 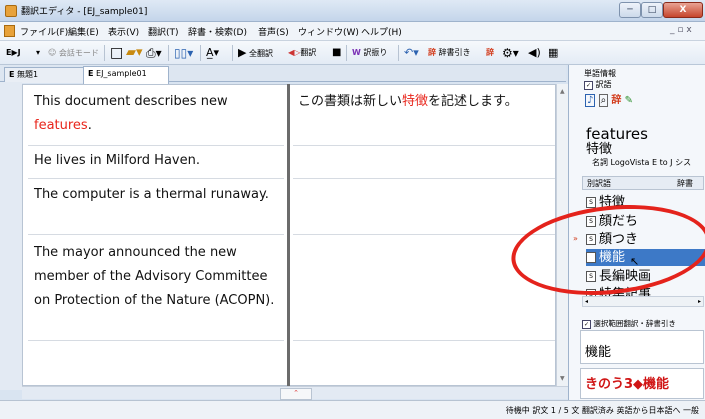 I want to click on translate-icon: ◀▷, so click(x=294, y=52).